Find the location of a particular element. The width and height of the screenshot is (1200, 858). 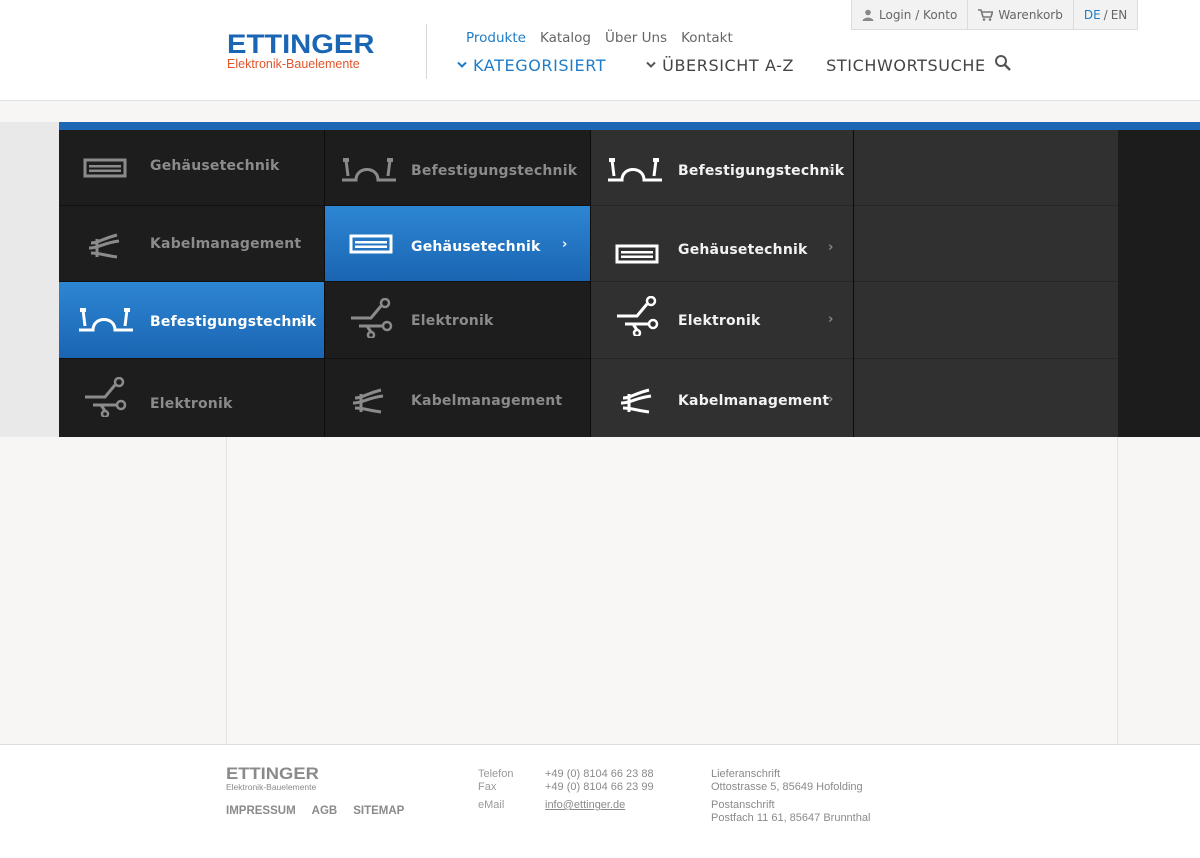

login-link: Login / Konto is located at coordinates (910, 15).